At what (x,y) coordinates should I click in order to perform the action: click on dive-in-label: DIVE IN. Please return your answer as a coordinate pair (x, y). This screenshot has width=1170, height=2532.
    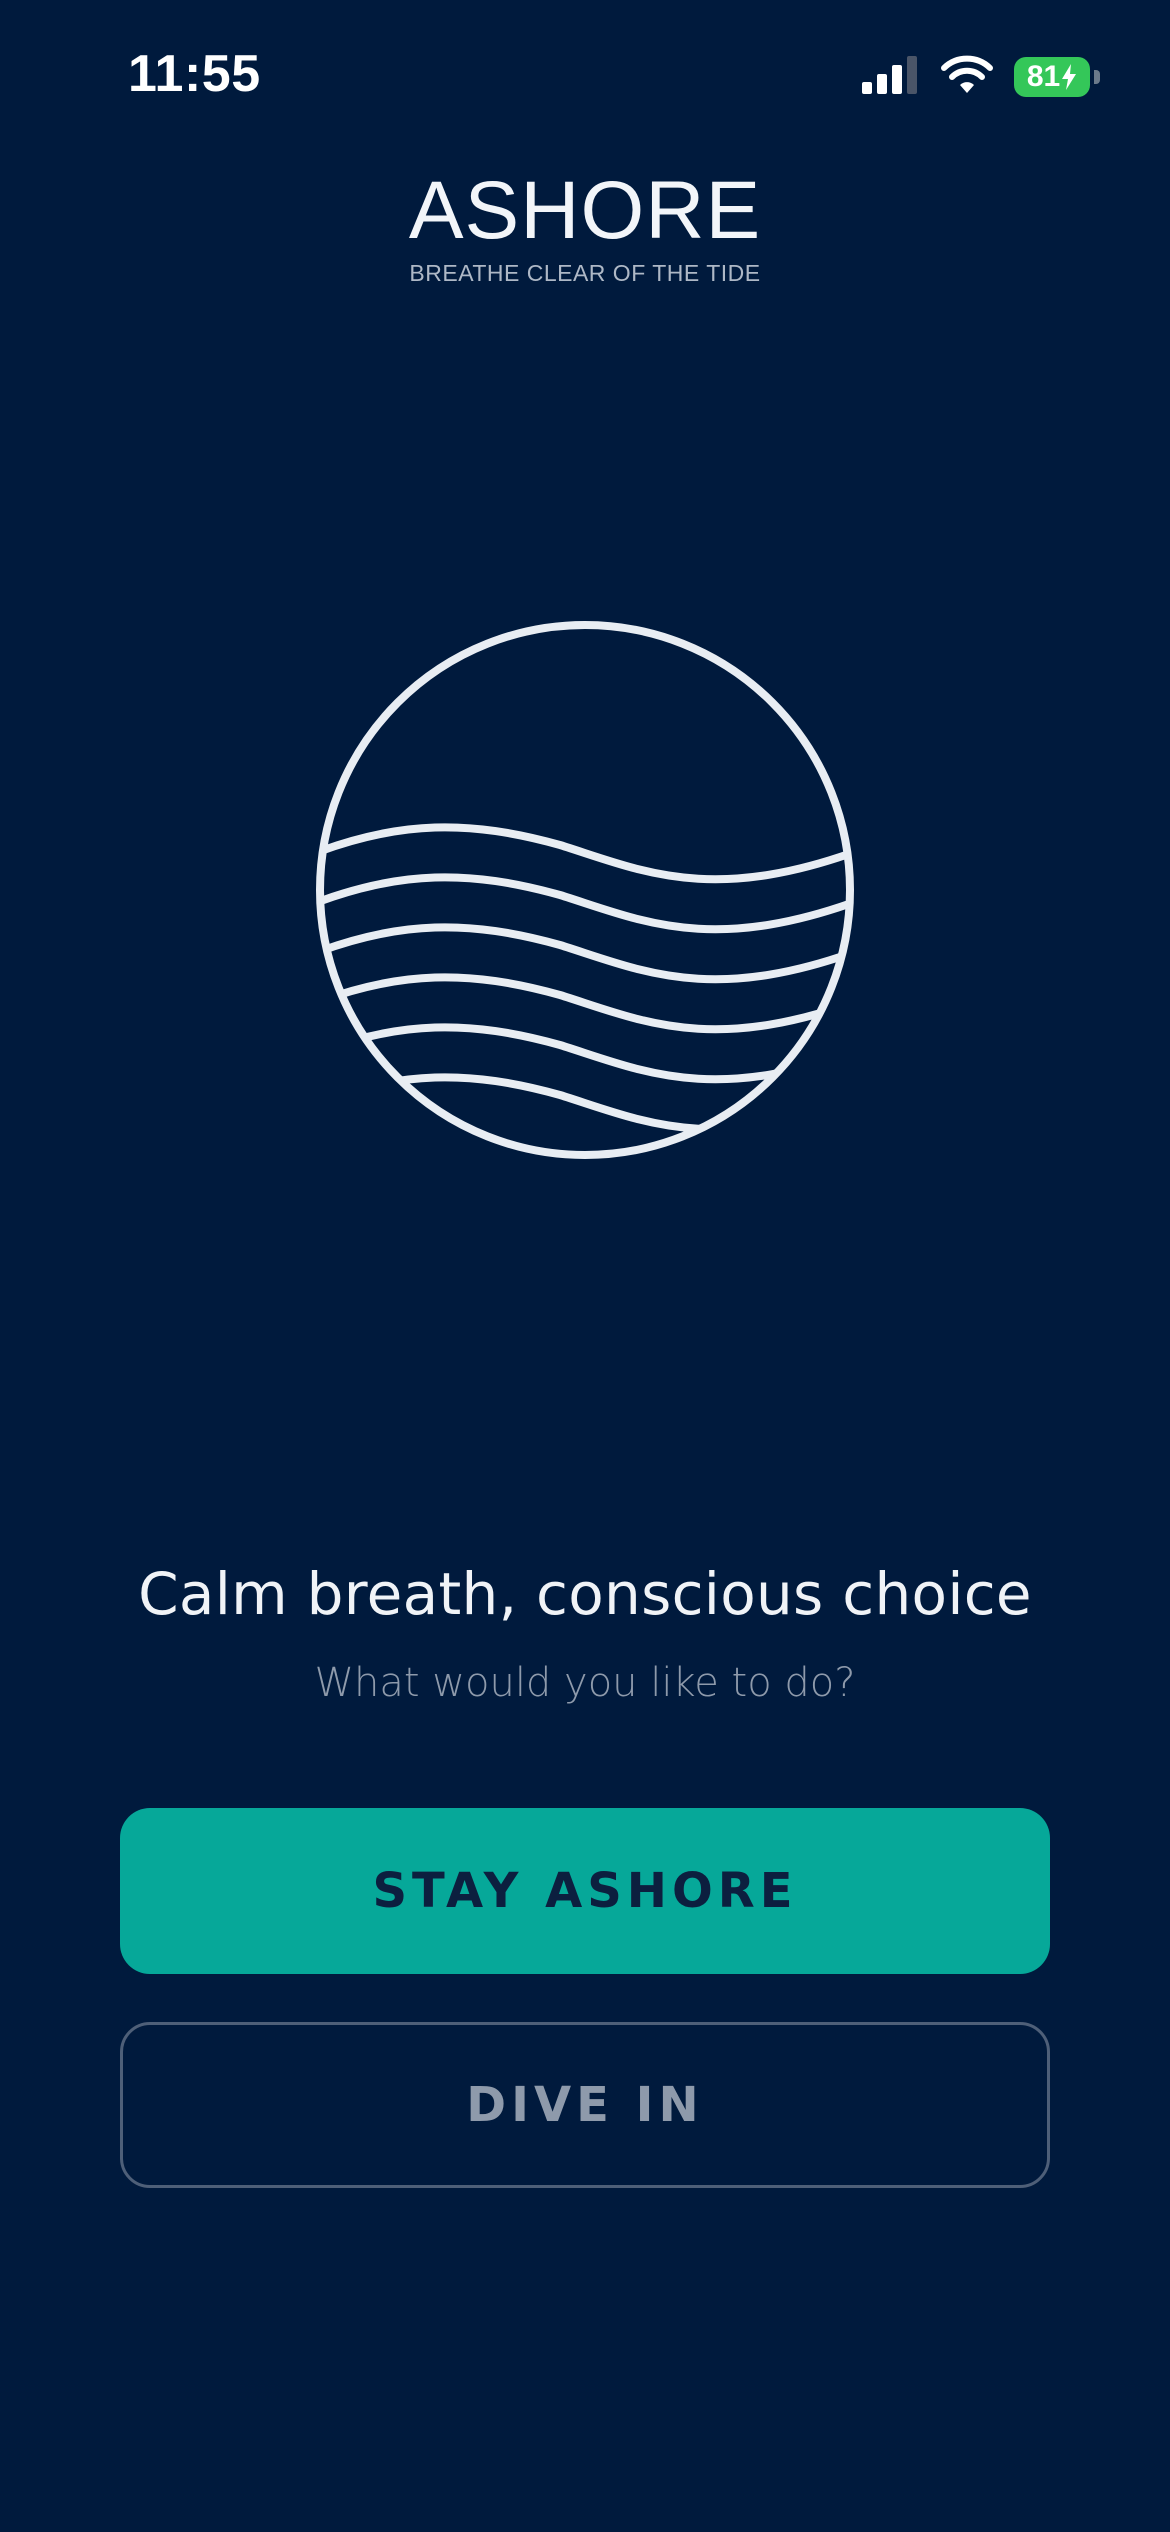
    Looking at the image, I should click on (585, 2105).